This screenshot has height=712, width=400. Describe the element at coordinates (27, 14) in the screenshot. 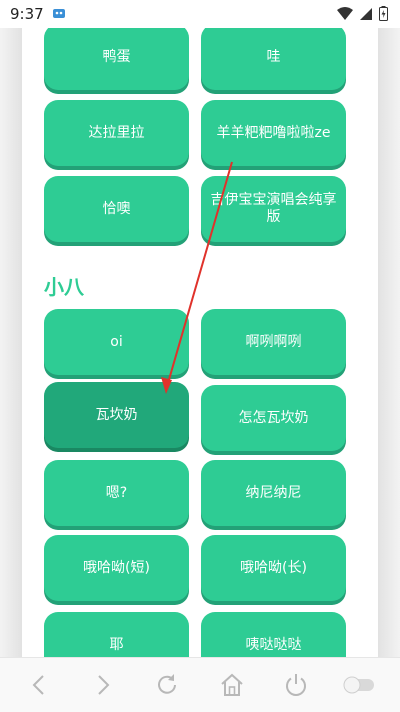

I see `status-time: 9:37` at that location.